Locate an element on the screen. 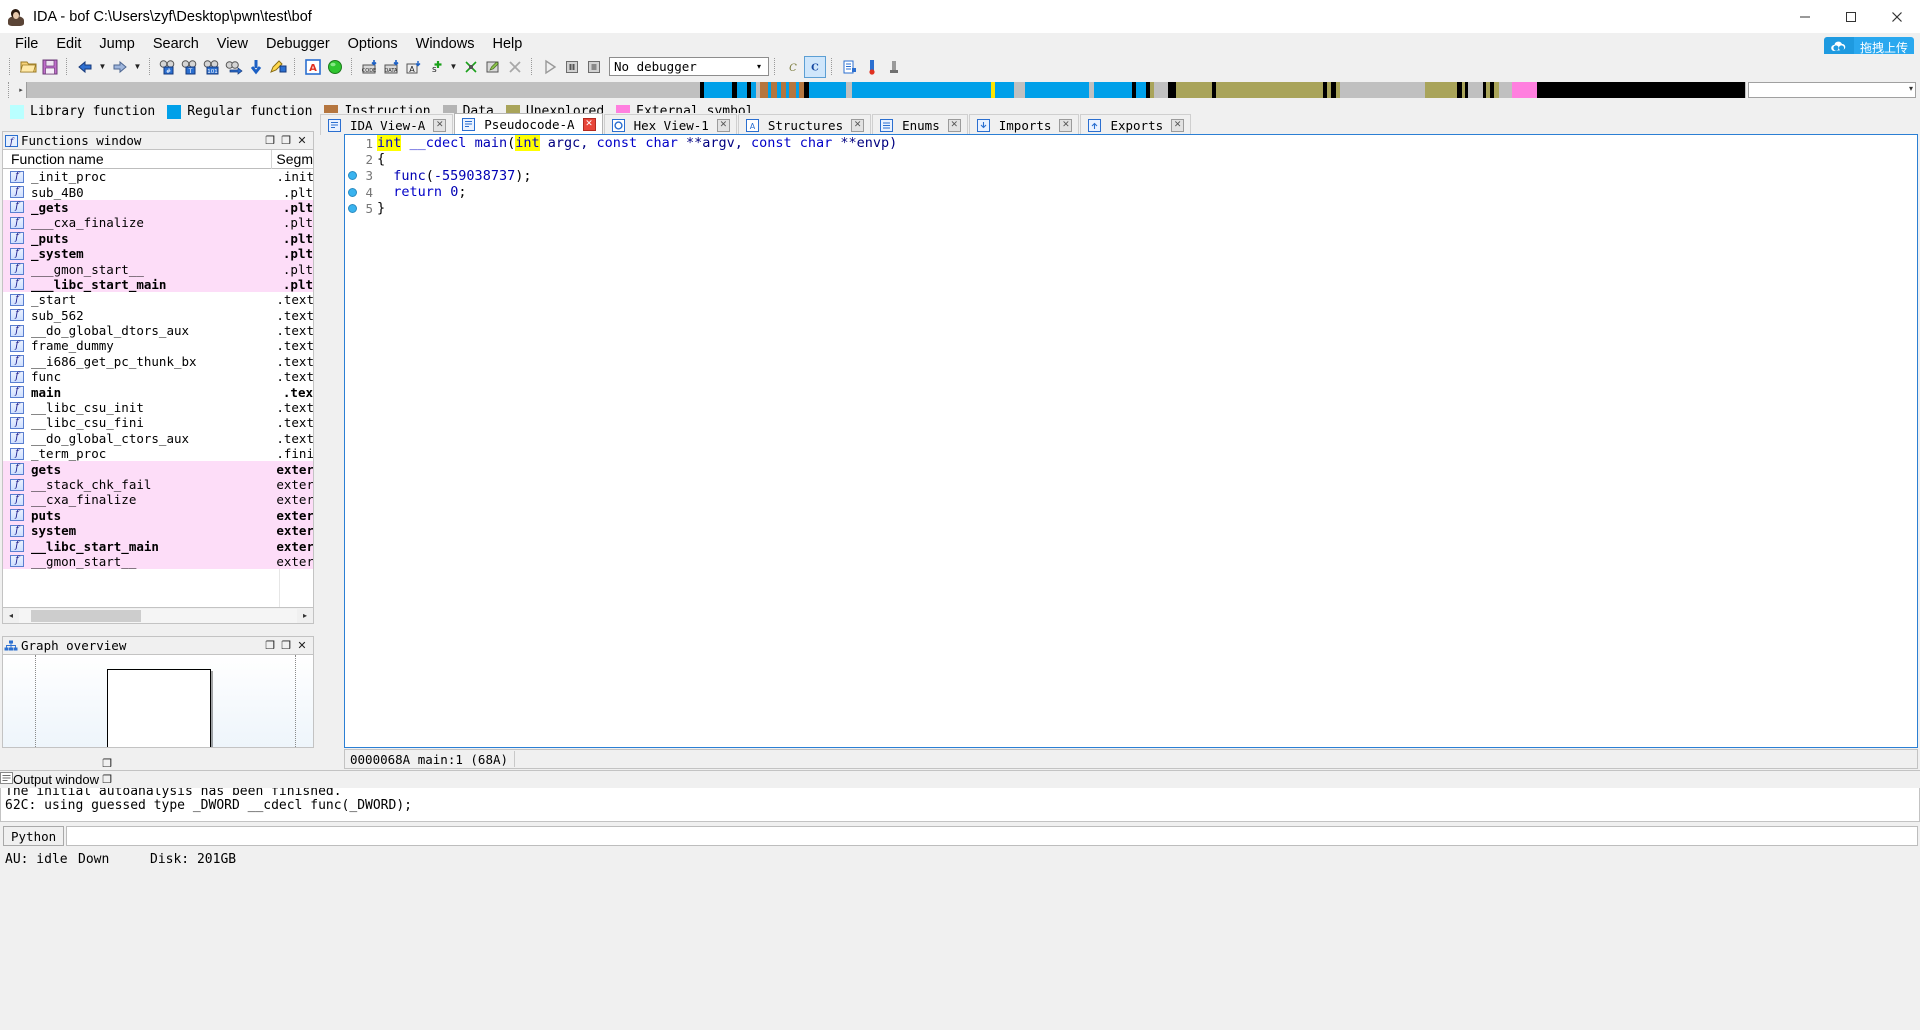 The image size is (1920, 1030). functions-hscrollbar: ◂ ▸ is located at coordinates (158, 616).